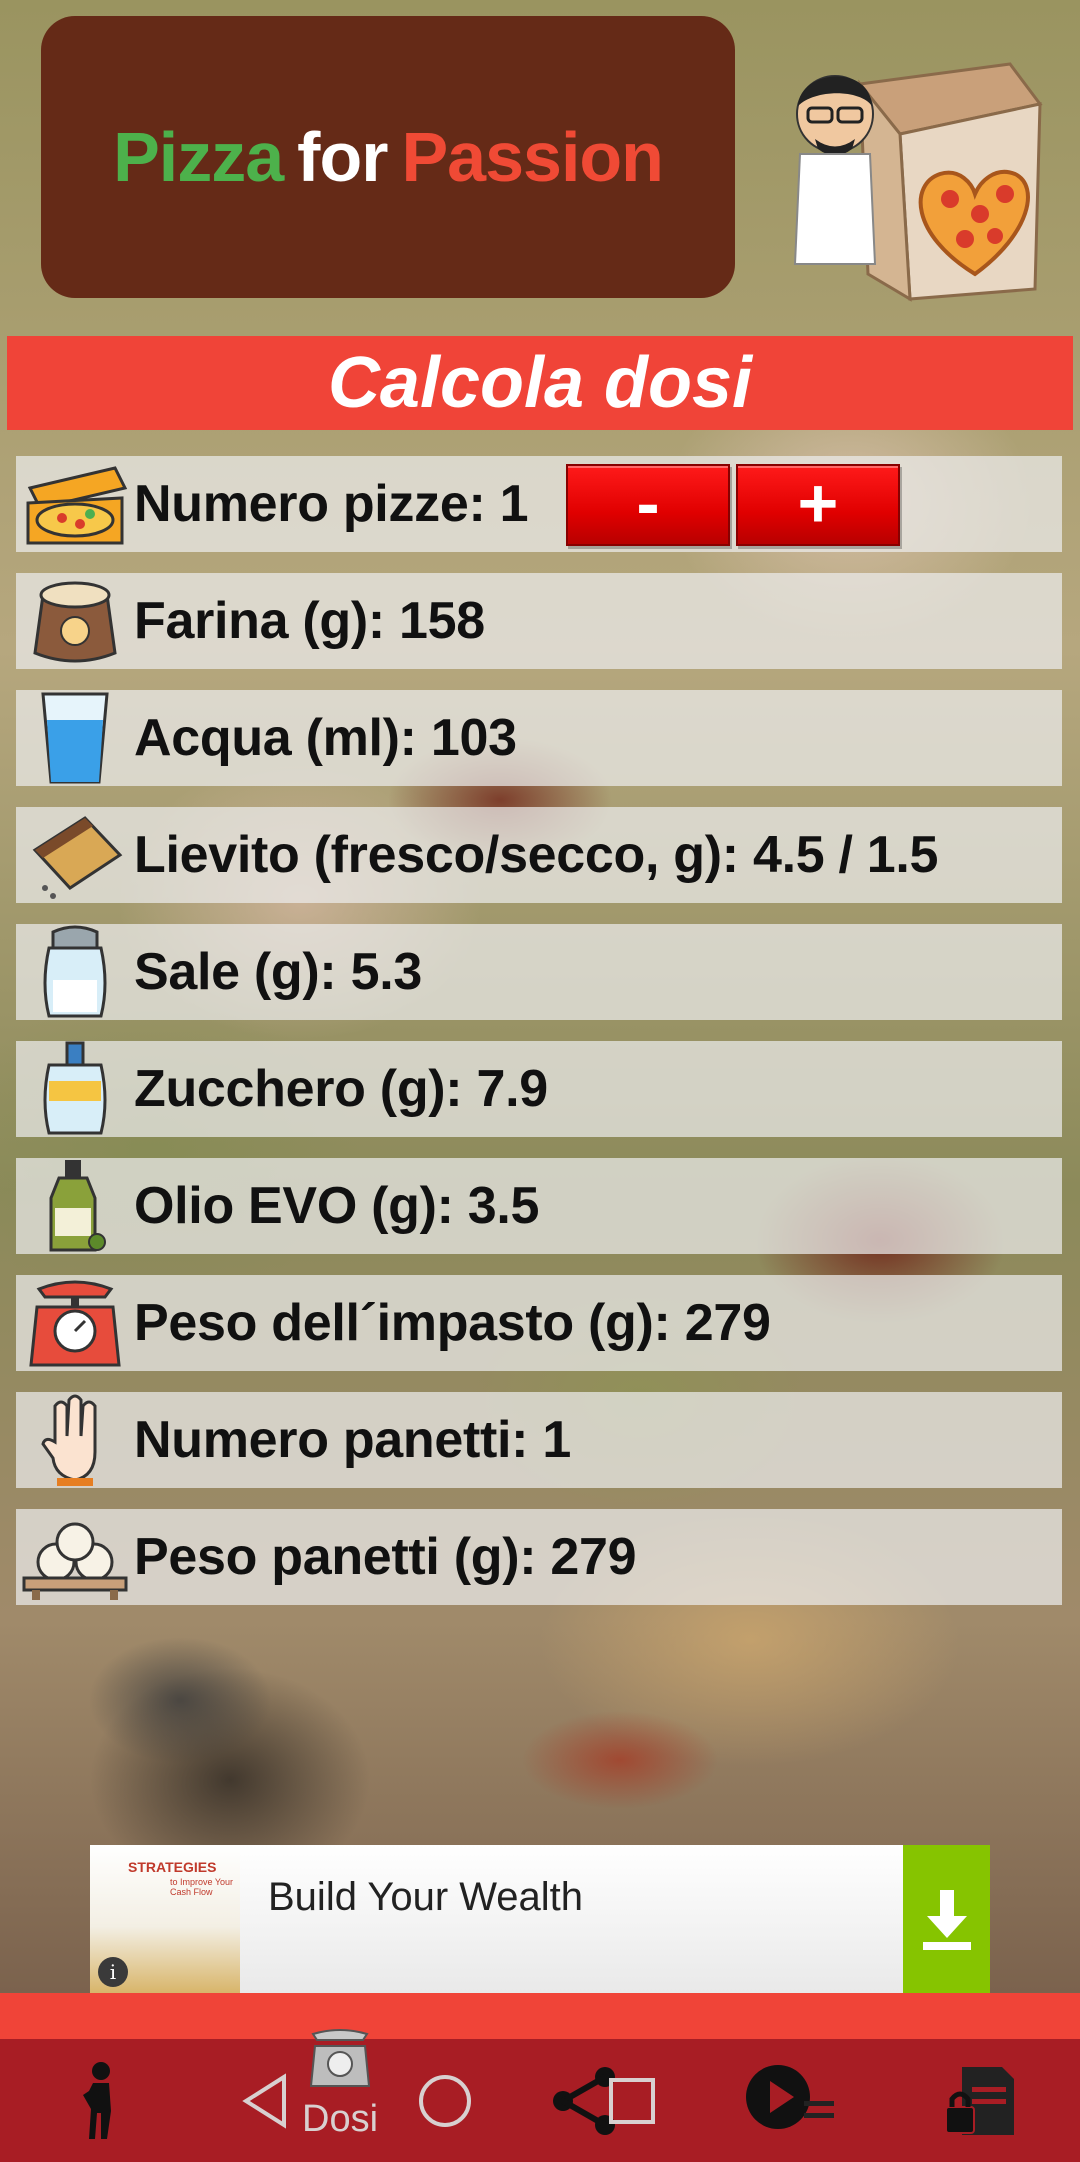 This screenshot has width=1080, height=2162. What do you see at coordinates (75, 1323) in the screenshot?
I see `kitchen-scale-icon` at bounding box center [75, 1323].